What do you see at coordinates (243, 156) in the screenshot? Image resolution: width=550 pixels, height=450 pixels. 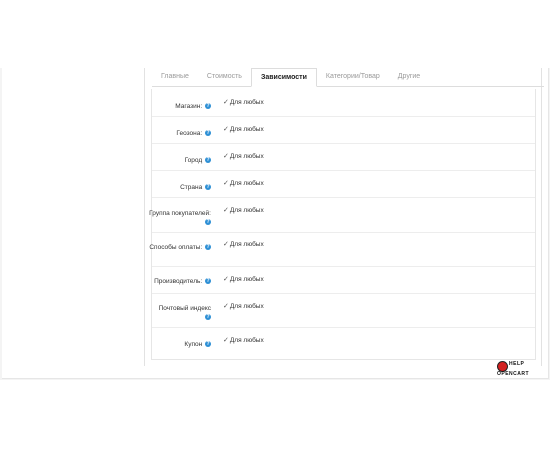 I see `any-city-checkbox: ✓Для любых` at bounding box center [243, 156].